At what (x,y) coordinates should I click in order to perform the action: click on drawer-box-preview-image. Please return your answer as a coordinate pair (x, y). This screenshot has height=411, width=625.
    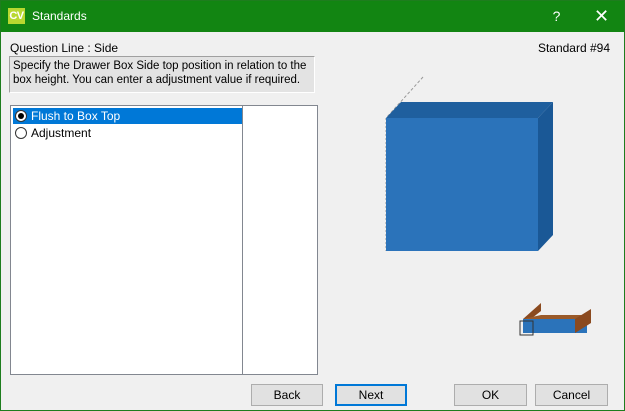
    Looking at the image, I should click on (469, 163).